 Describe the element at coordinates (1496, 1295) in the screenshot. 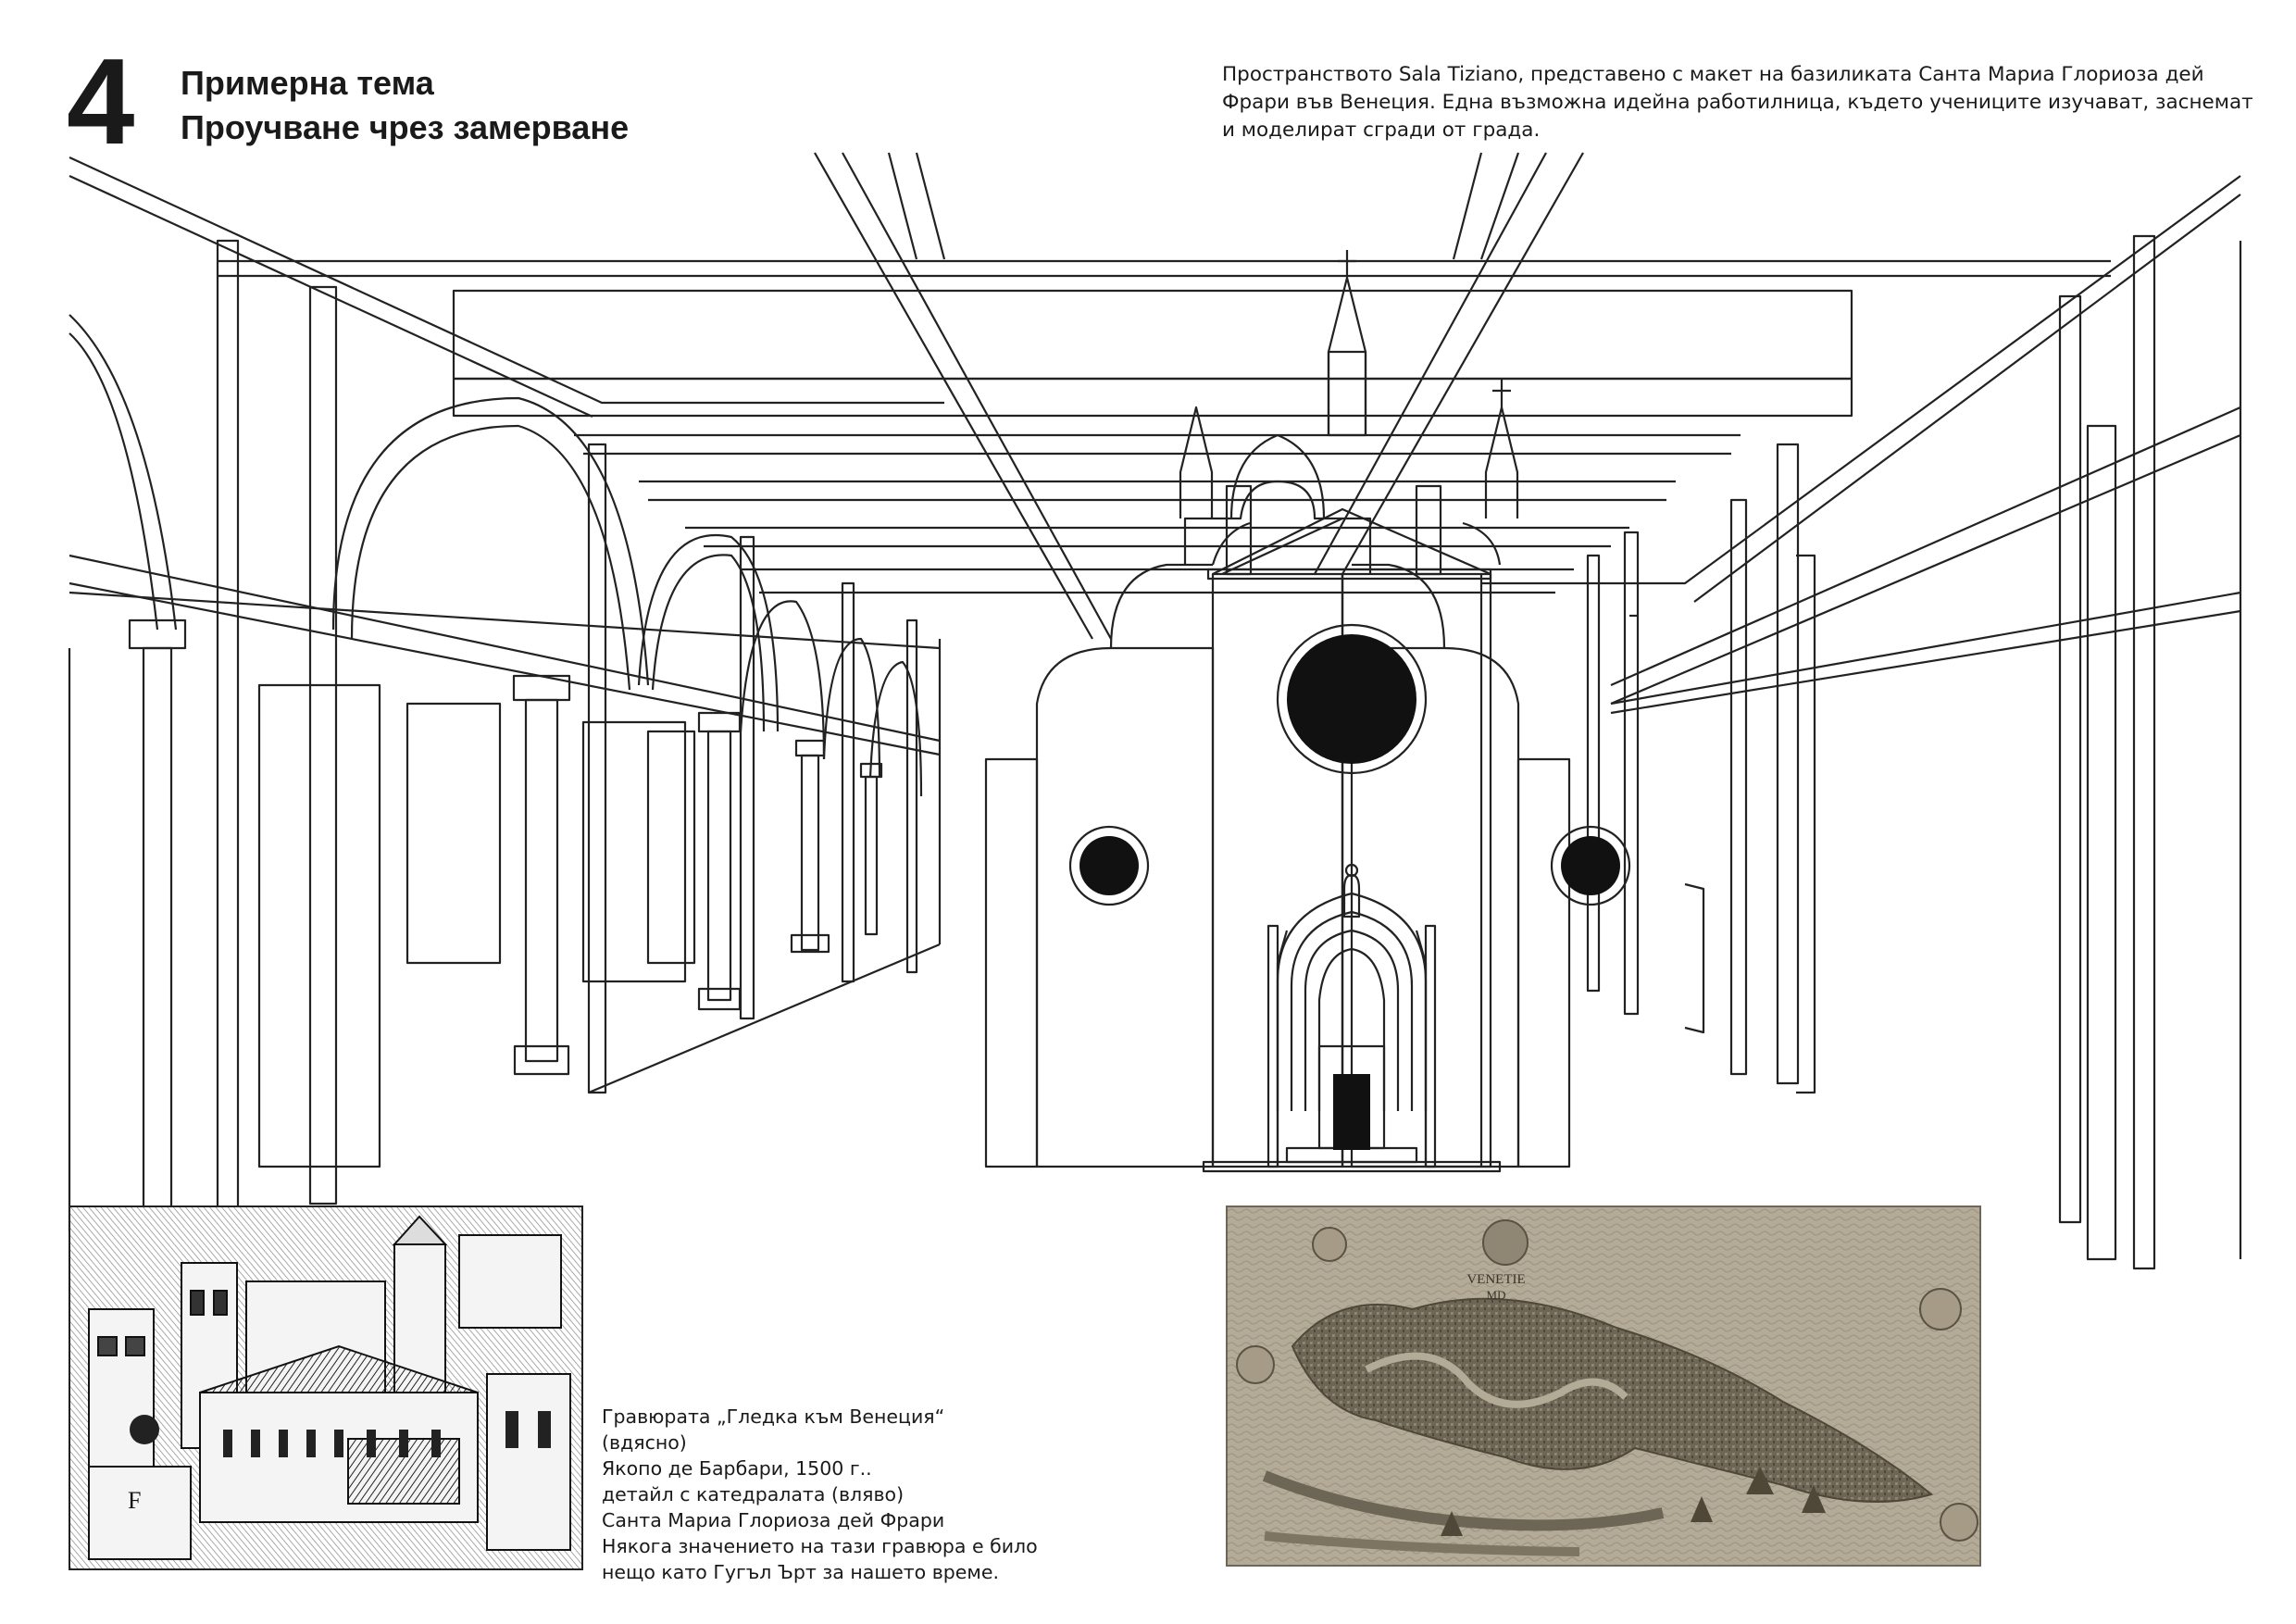

I see `map-label-line-2: MD` at that location.